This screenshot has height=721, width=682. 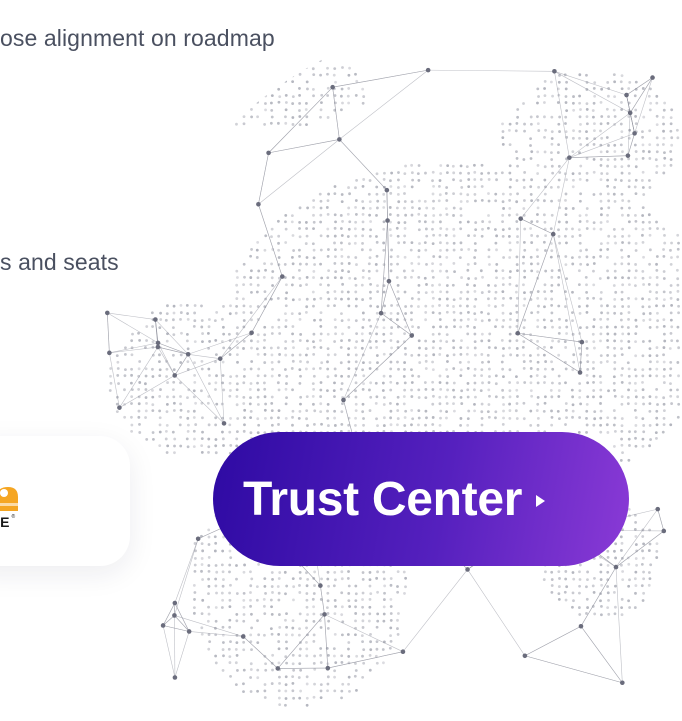 I want to click on triangle-right-icon, so click(x=541, y=501).